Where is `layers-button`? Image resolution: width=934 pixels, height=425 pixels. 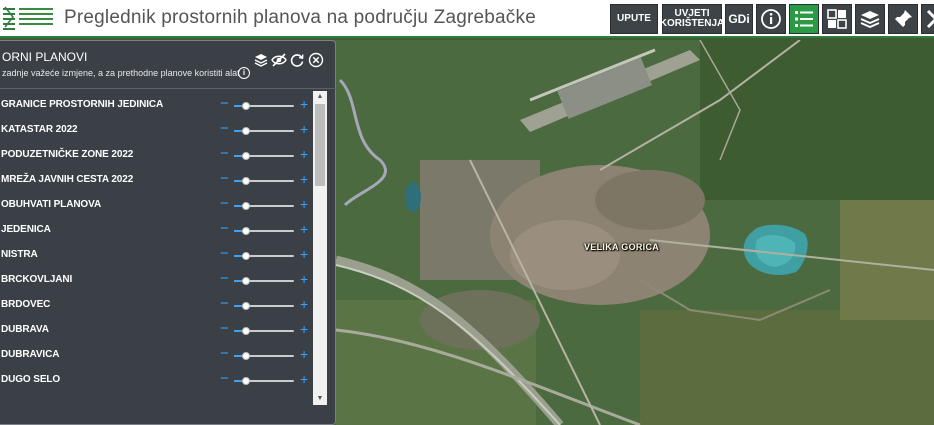
layers-button is located at coordinates (261, 60).